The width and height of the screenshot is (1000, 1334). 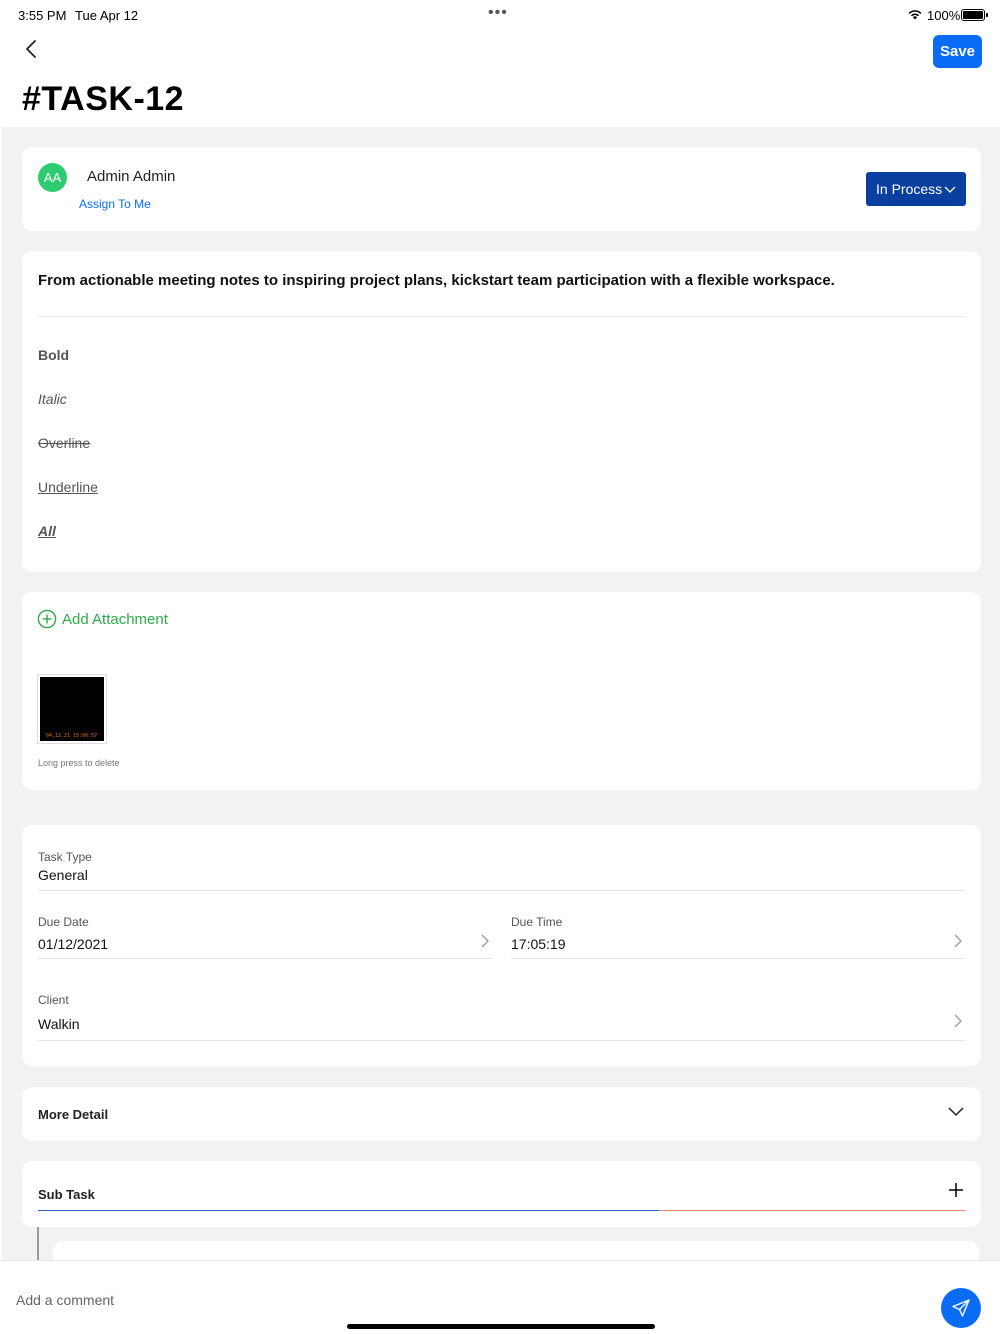 I want to click on sub-task-progress, so click(x=501, y=1210).